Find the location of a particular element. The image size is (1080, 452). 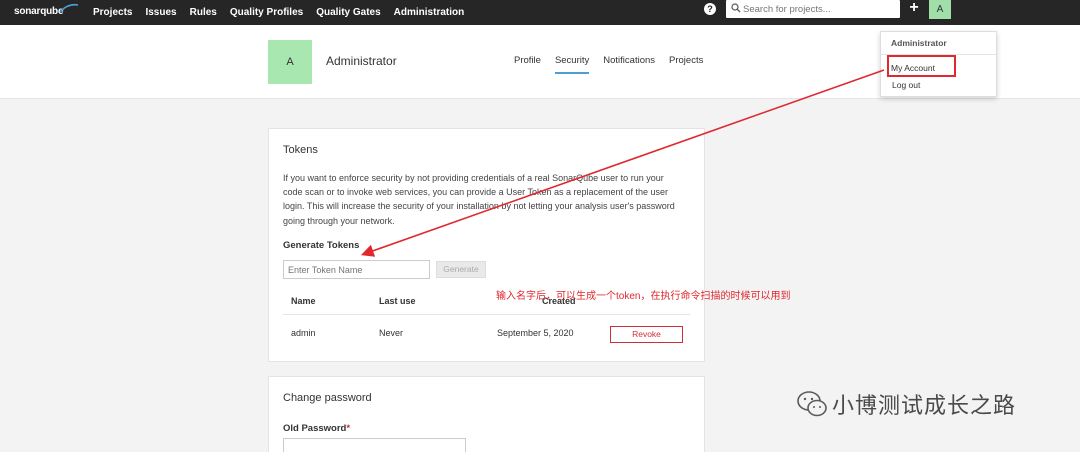

tab-projects: Projects is located at coordinates (686, 64).